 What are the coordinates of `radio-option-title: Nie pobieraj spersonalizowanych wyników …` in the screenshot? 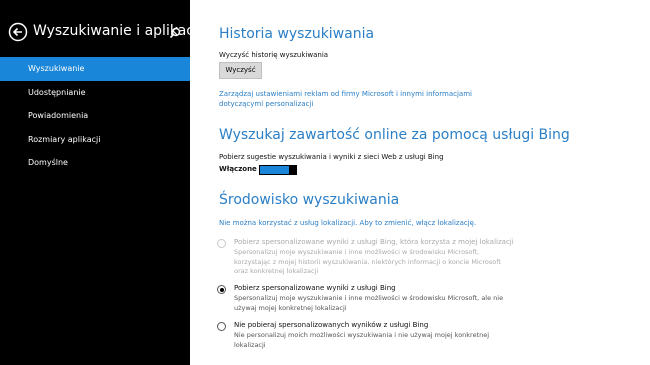 It's located at (331, 325).